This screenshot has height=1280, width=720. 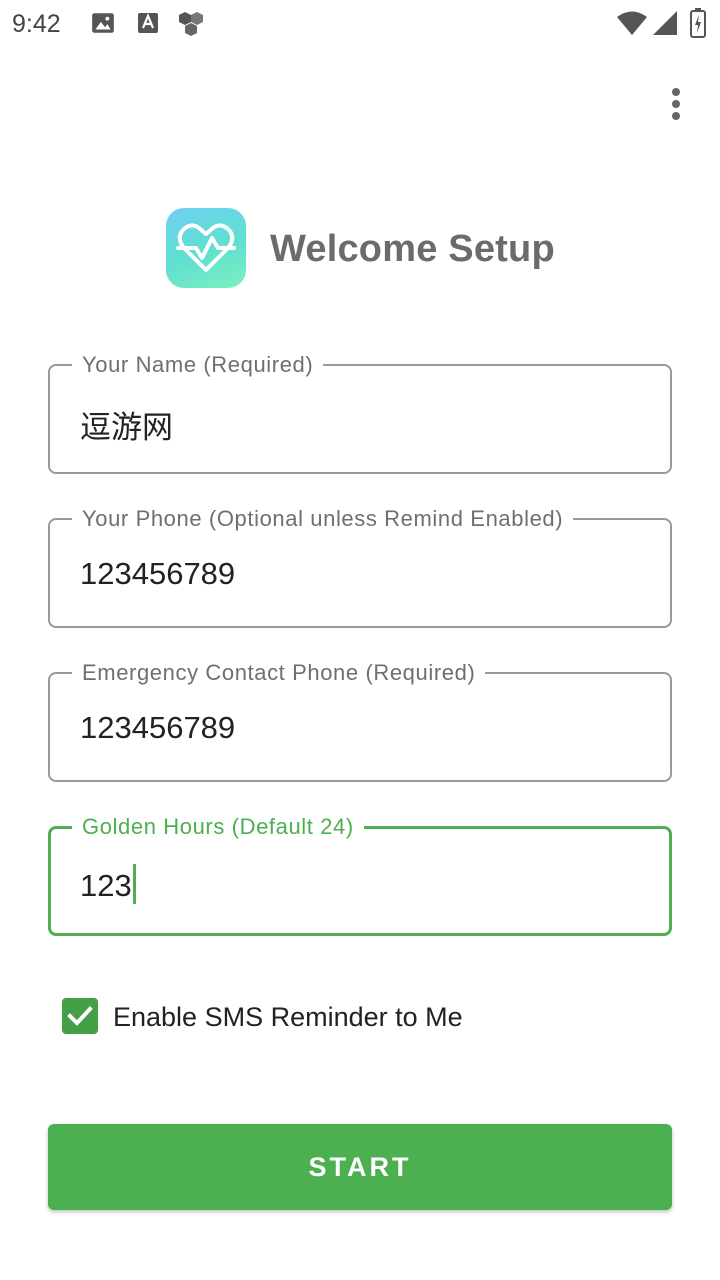 I want to click on sms-reminder-checkbox, so click(x=80, y=1016).